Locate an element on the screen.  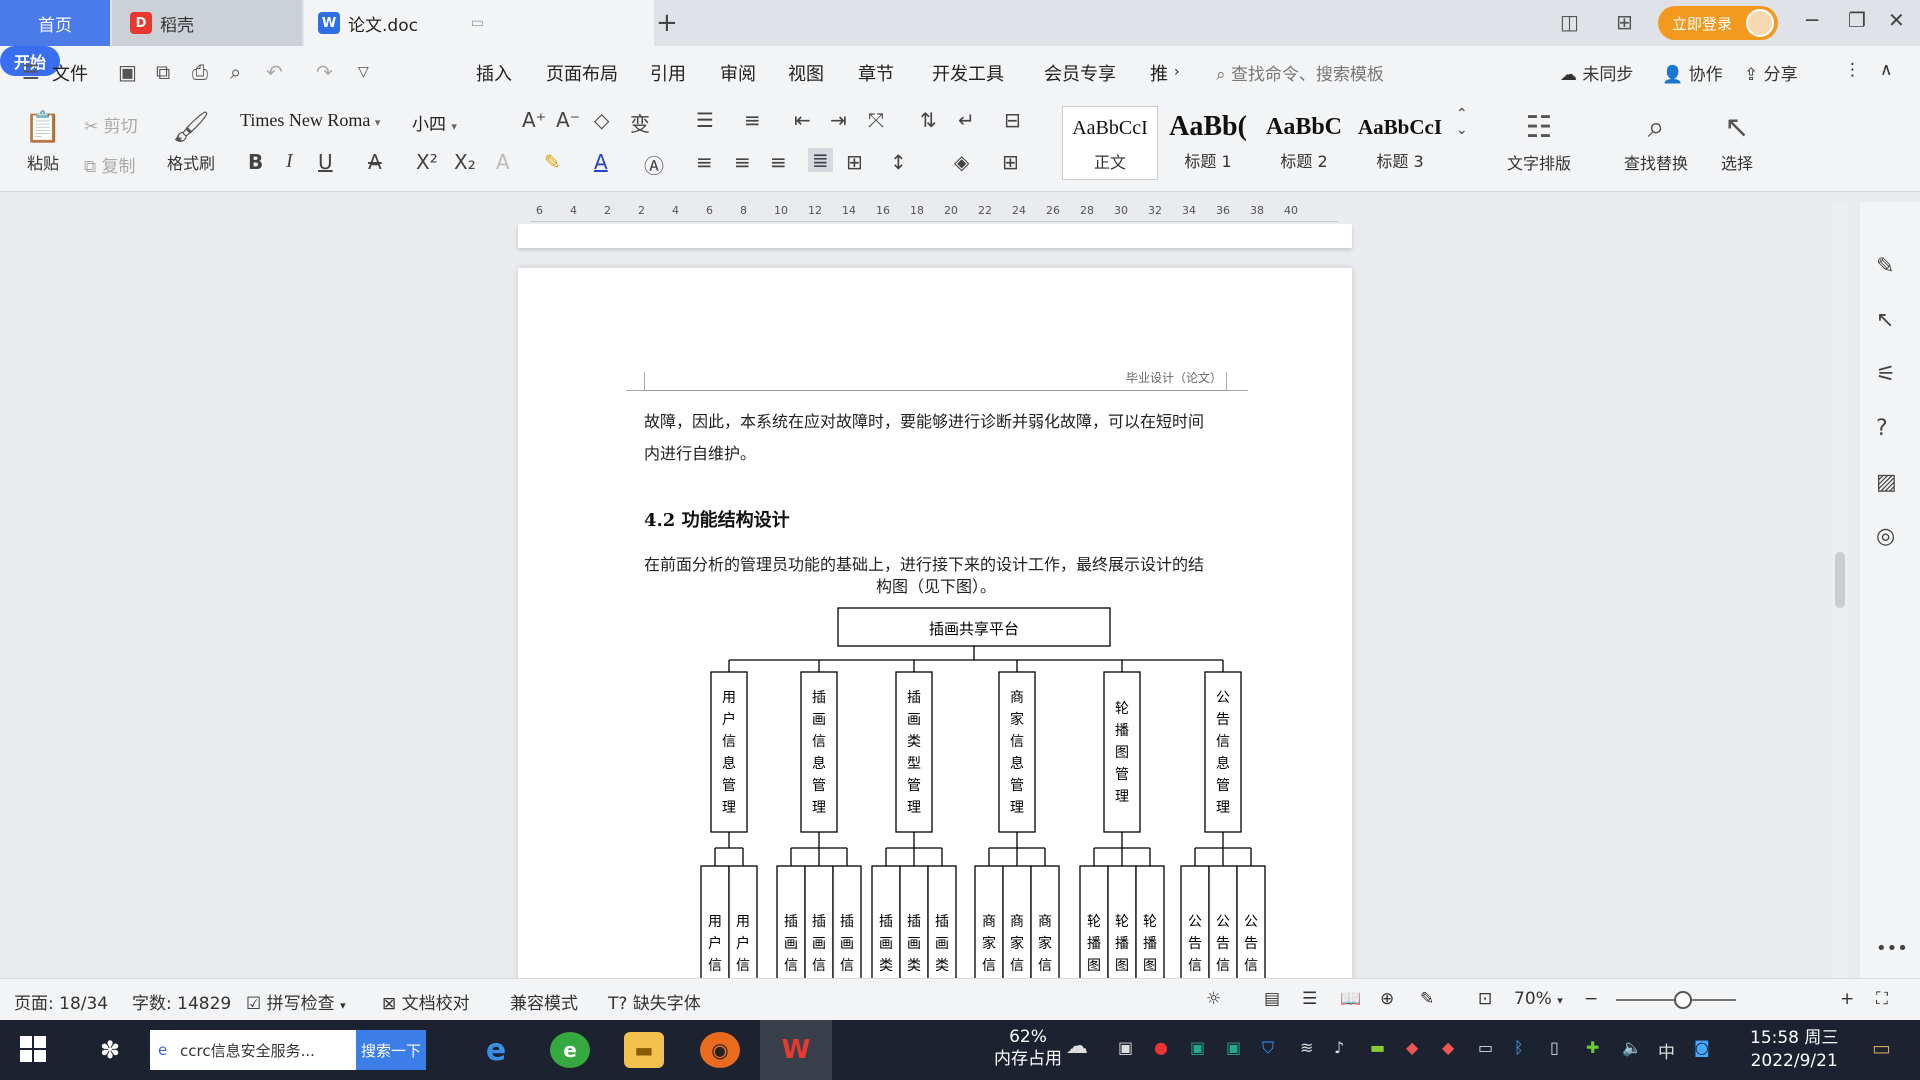
menu-view: 视图 is located at coordinates (806, 73).